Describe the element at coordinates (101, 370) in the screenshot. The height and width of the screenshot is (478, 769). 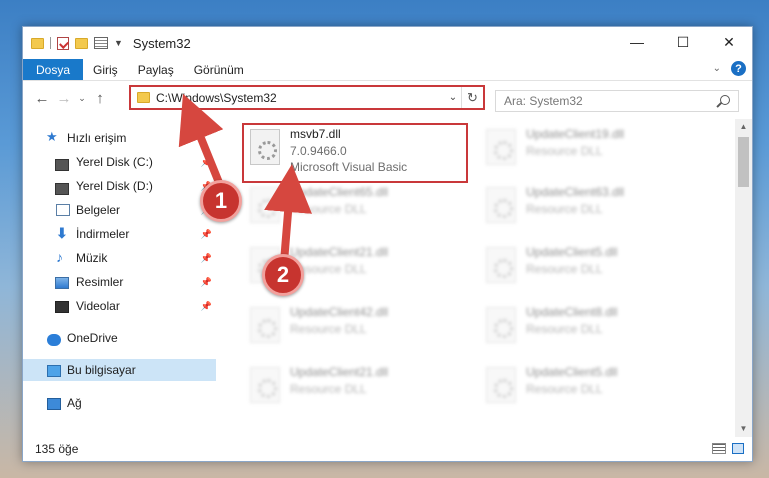
I see `sidebar-item-label: Bu bilgisayar` at that location.